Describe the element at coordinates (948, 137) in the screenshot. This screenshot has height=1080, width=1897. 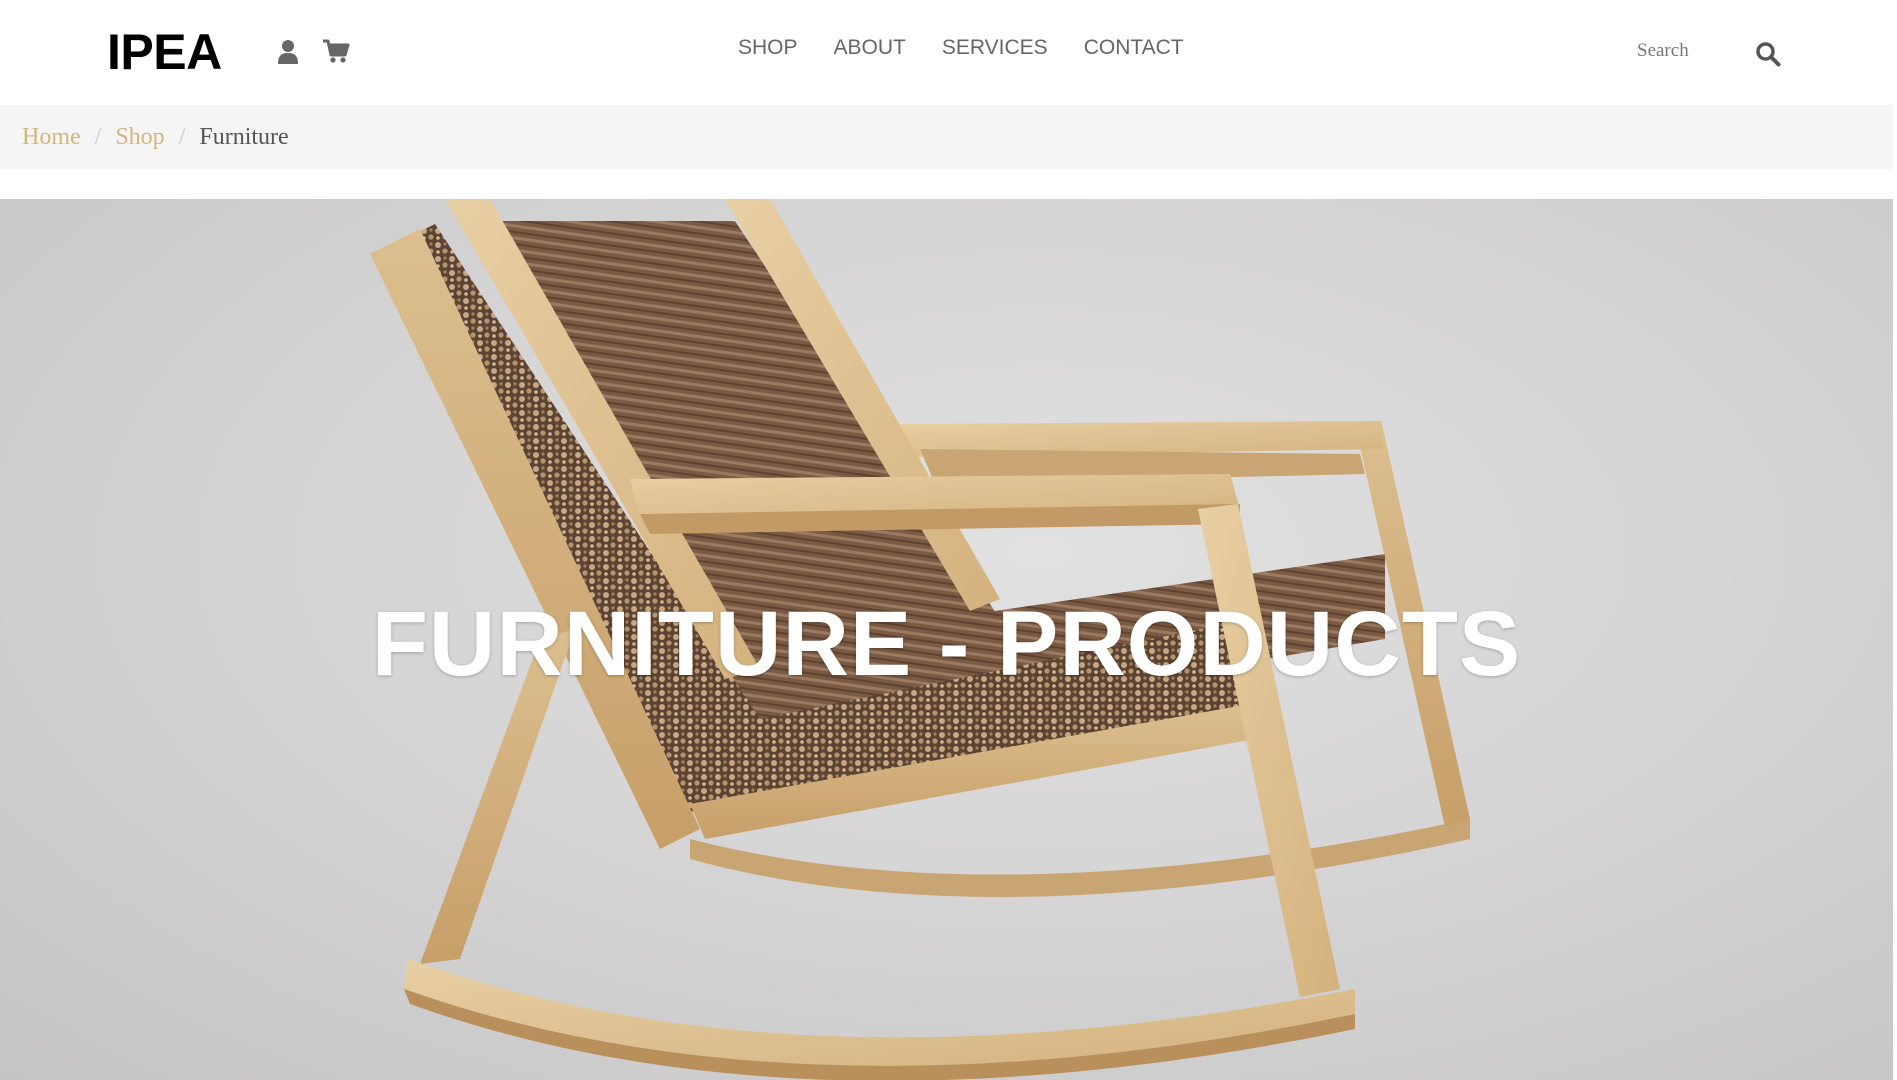
I see `breadcrumb: Home / Shop / Furniture` at that location.